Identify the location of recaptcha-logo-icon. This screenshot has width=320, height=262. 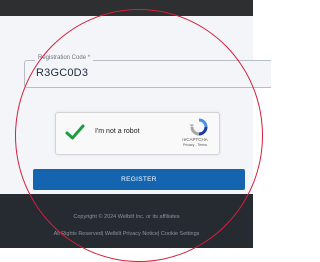
(198, 127).